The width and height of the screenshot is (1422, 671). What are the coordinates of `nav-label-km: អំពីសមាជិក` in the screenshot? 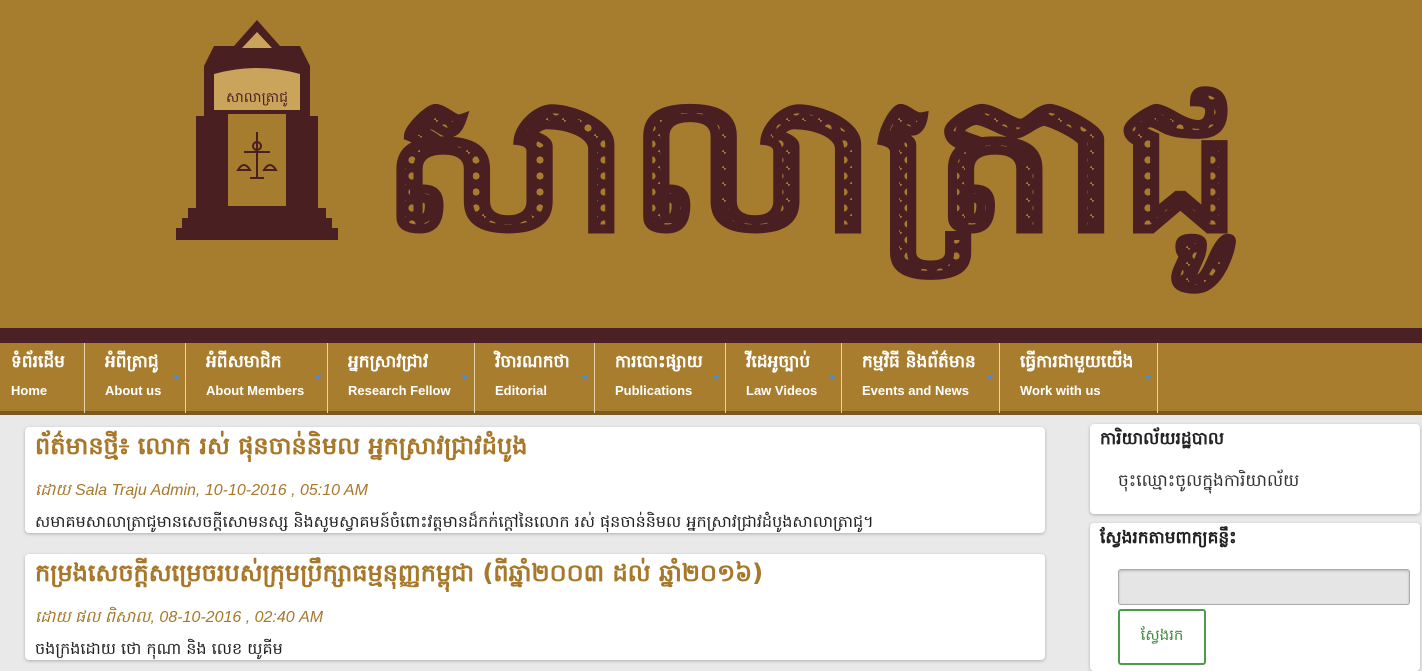 It's located at (244, 362).